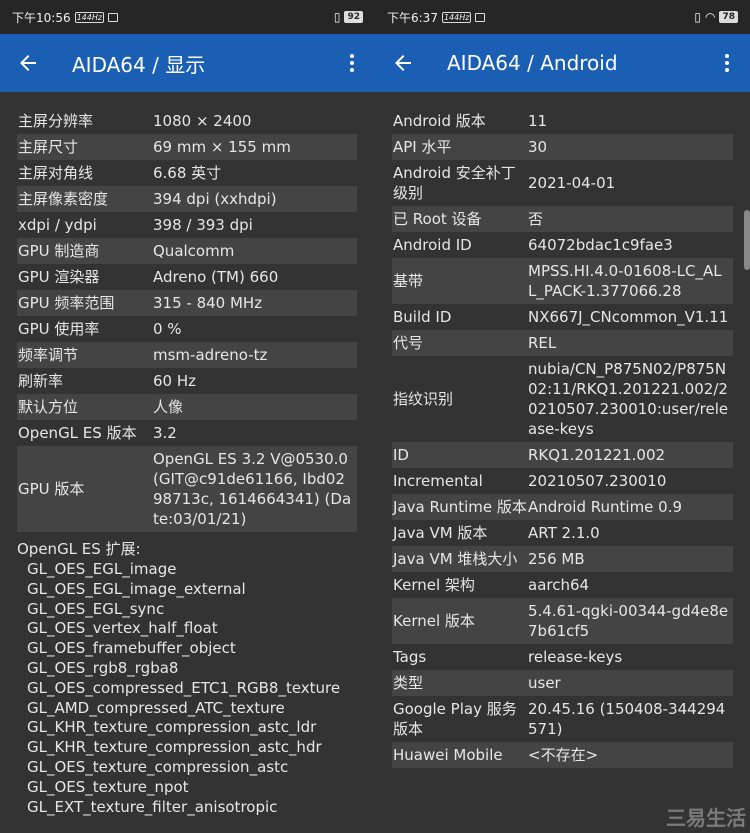 The image size is (750, 833). Describe the element at coordinates (455, 559) in the screenshot. I see `info-row-label: Java VM 堆栈大小` at that location.